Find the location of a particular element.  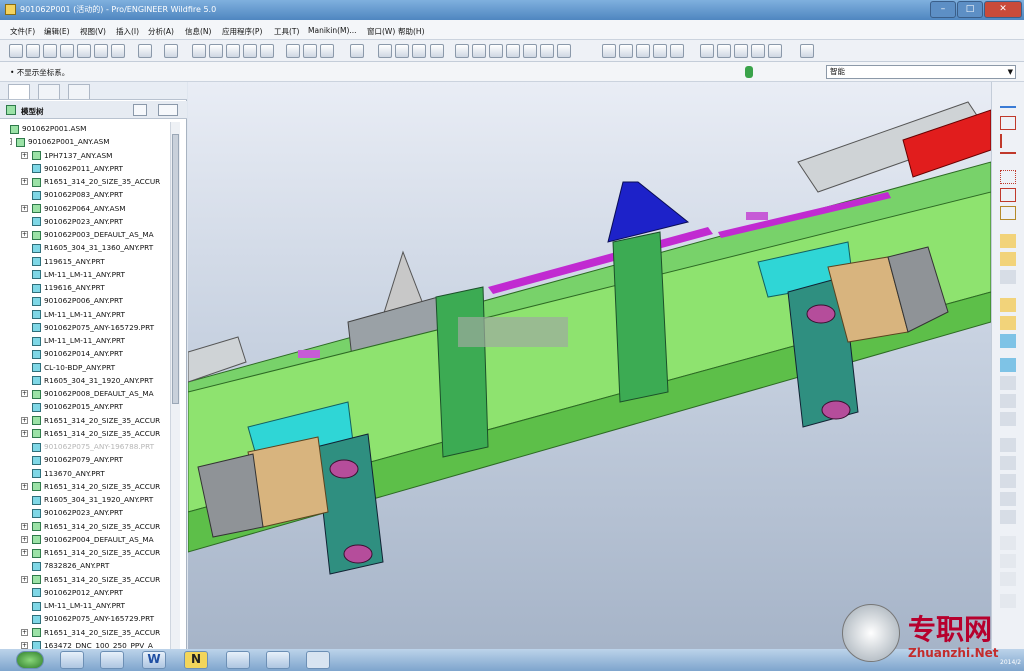

datum-axis-tool-icon is located at coordinates (1008, 123).